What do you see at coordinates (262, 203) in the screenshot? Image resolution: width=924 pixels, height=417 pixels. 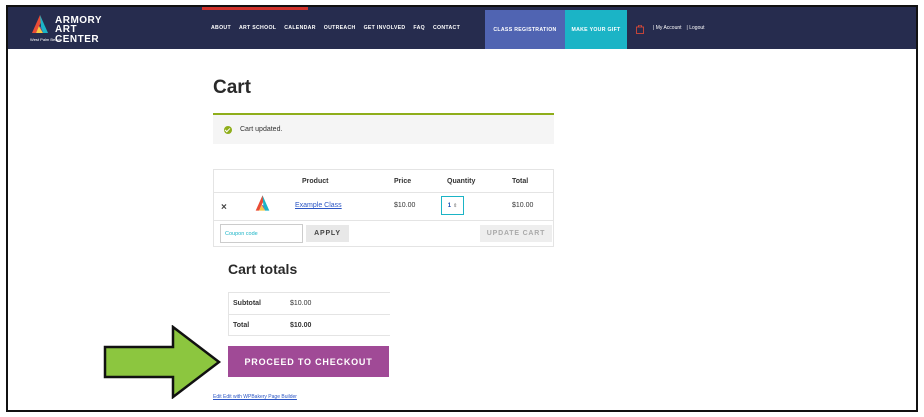 I see `product-thumbnail` at bounding box center [262, 203].